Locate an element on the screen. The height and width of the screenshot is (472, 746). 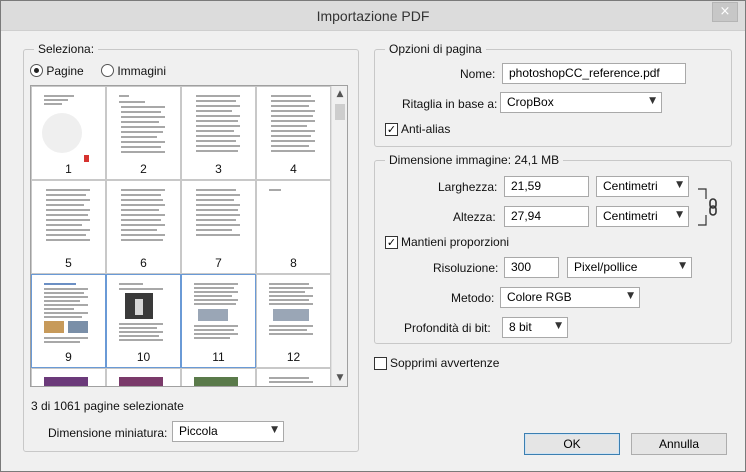
thumbnail-number: 2 is located at coordinates (143, 169).